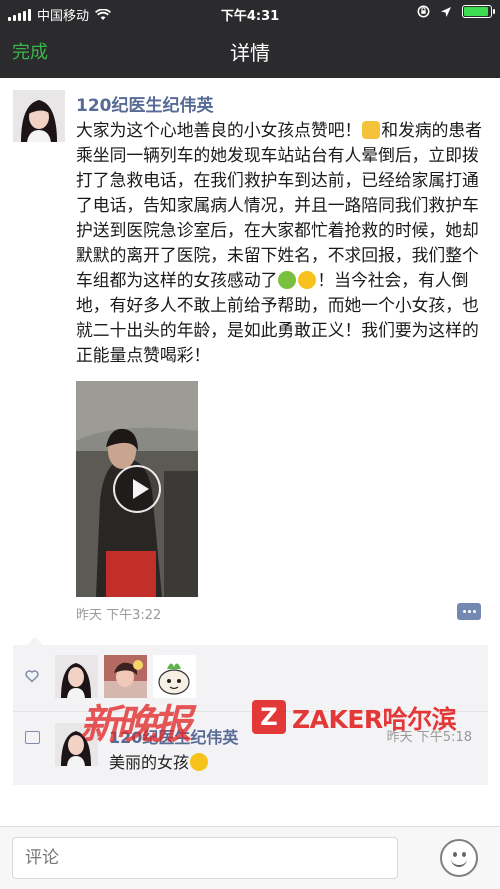 This screenshot has height=889, width=500. What do you see at coordinates (149, 762) in the screenshot?
I see `comment-body: 美丽的女孩` at bounding box center [149, 762].